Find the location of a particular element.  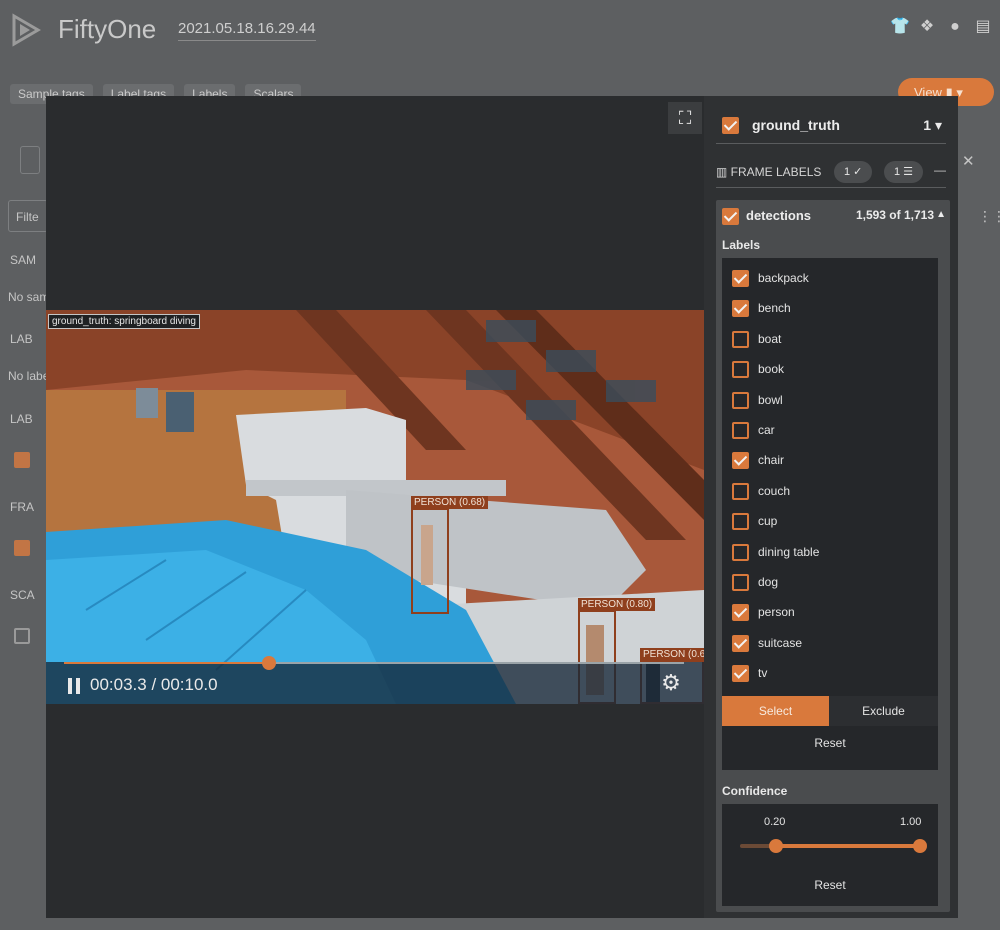

ground-truth-count: 1 ▾ is located at coordinates (932, 125).